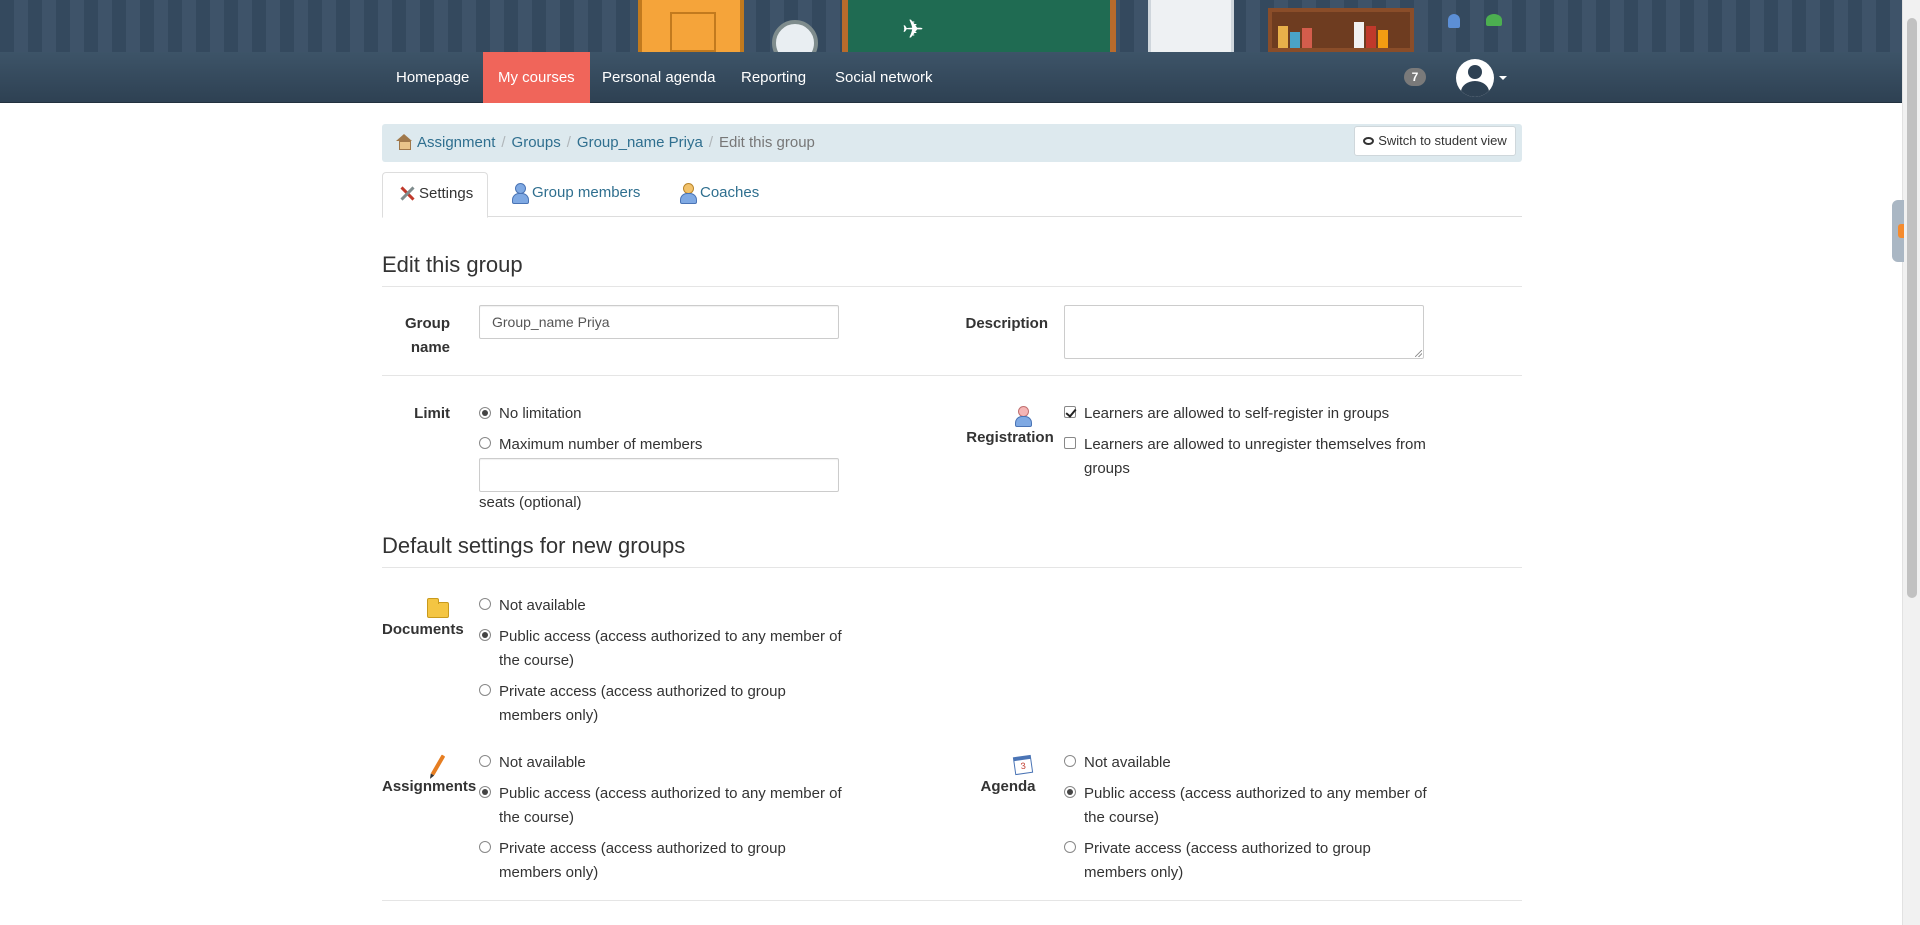 Image resolution: width=1920 pixels, height=925 pixels. I want to click on user-menu, so click(1483, 78).